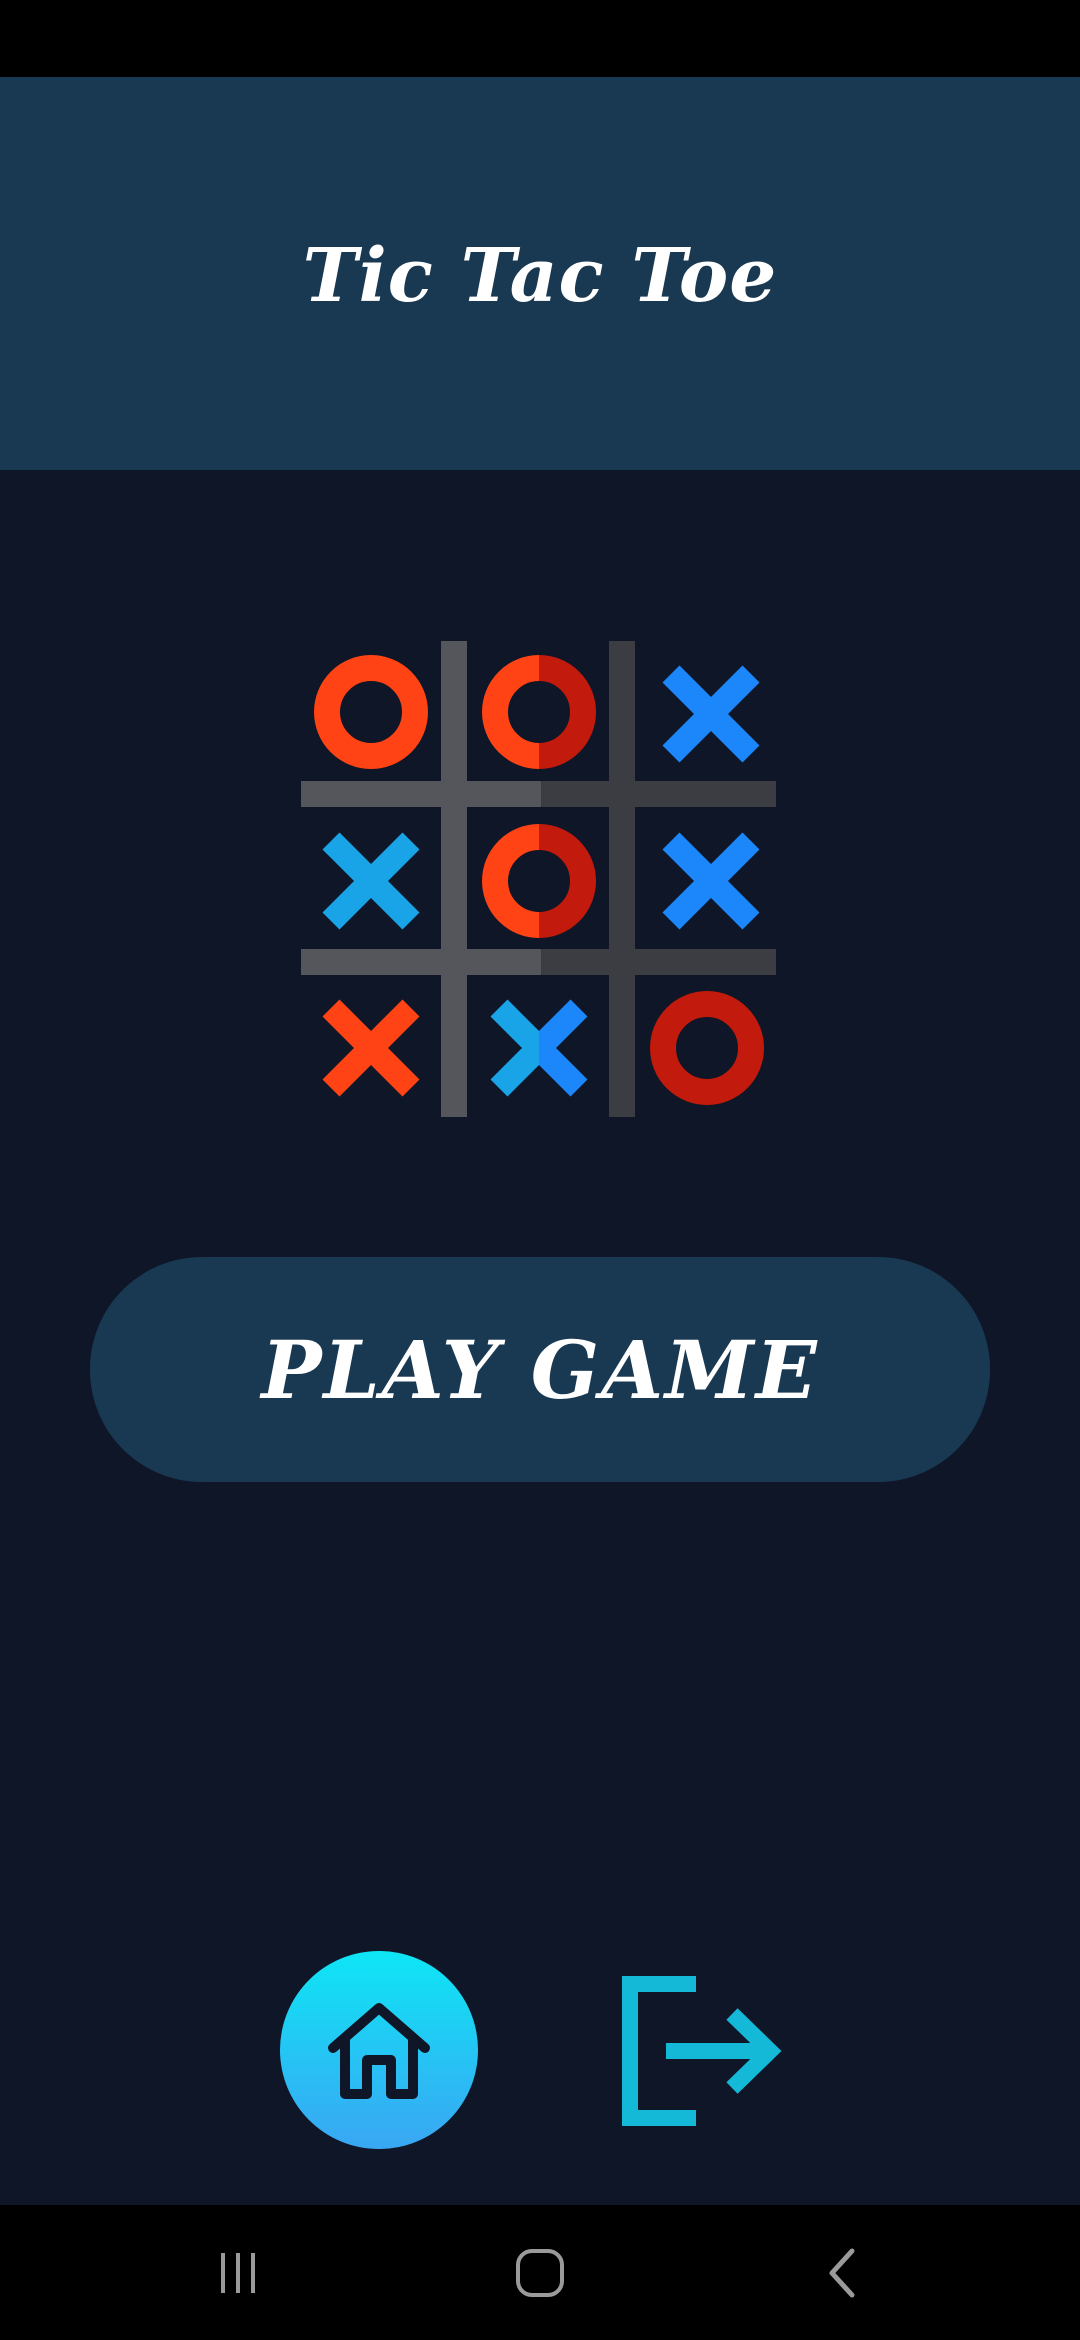  I want to click on grid-line-v2, so click(622, 879).